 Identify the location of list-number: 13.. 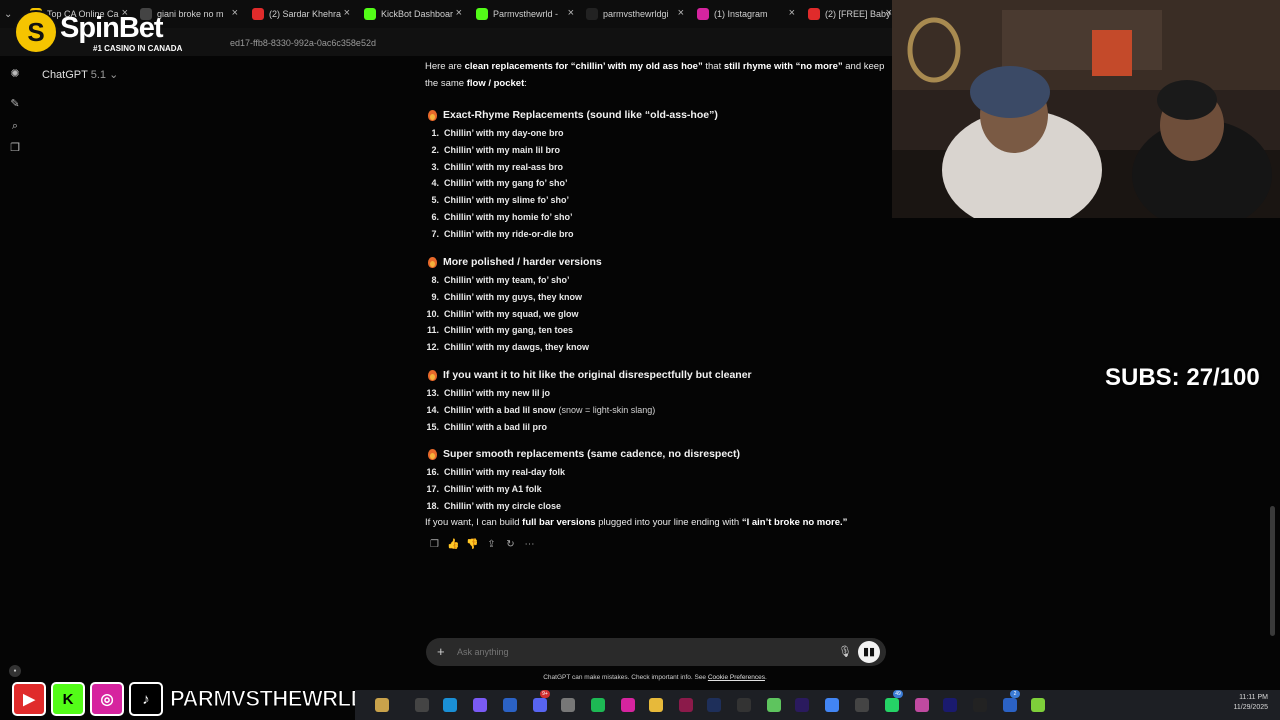
(432, 393).